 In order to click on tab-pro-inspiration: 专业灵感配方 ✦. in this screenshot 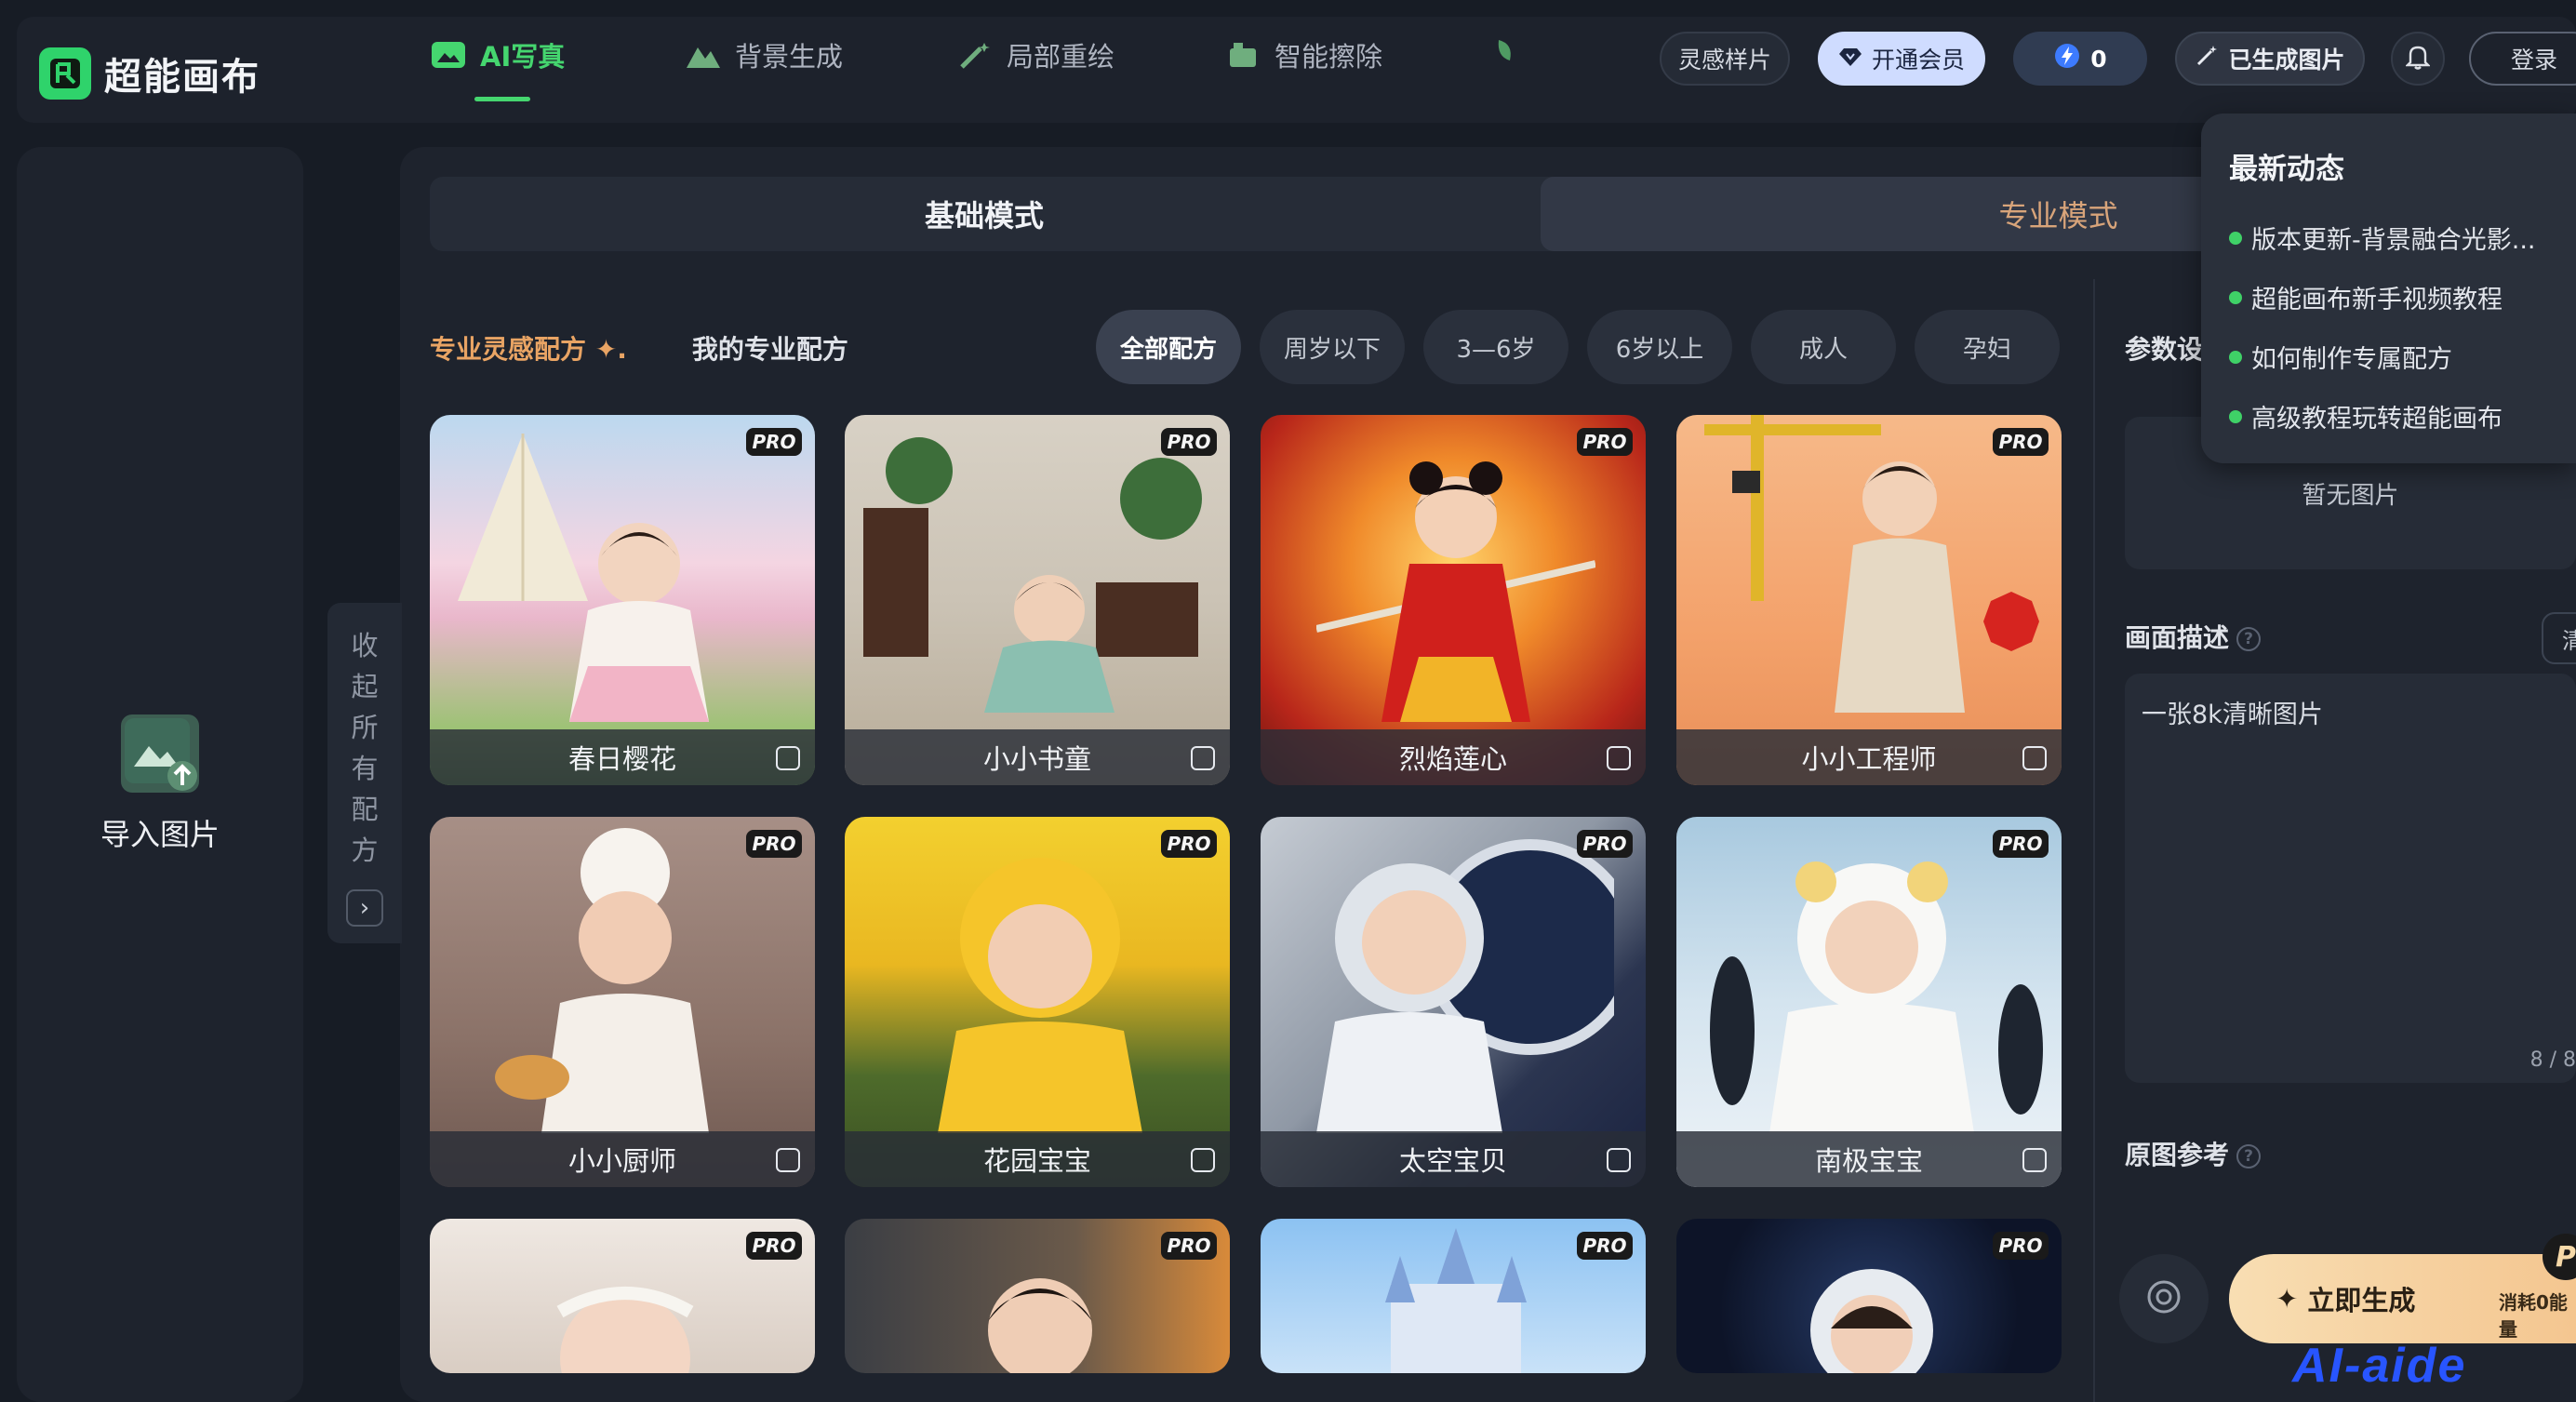, I will do `click(528, 348)`.